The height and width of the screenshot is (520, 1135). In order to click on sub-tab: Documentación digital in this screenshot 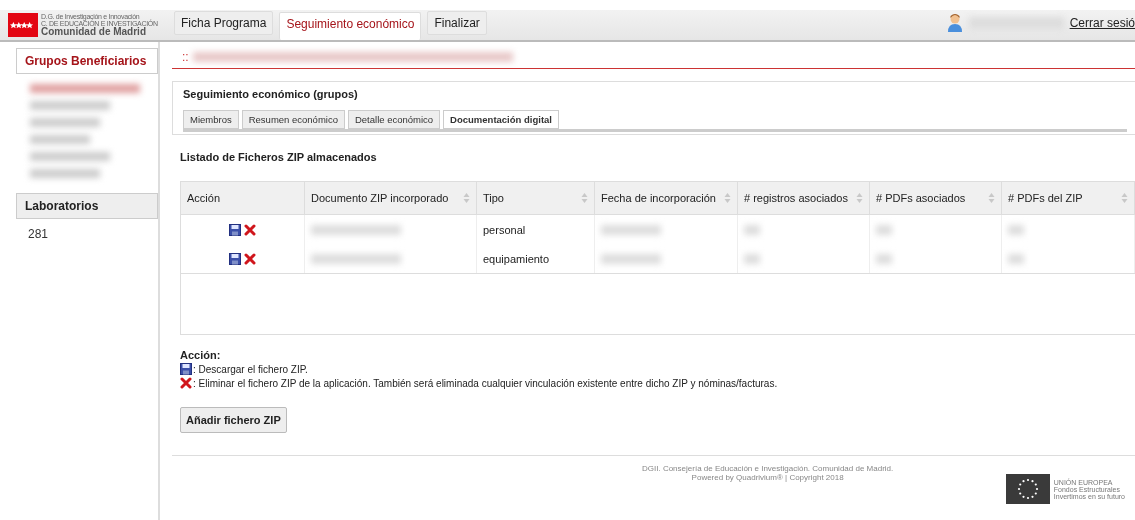, I will do `click(501, 119)`.